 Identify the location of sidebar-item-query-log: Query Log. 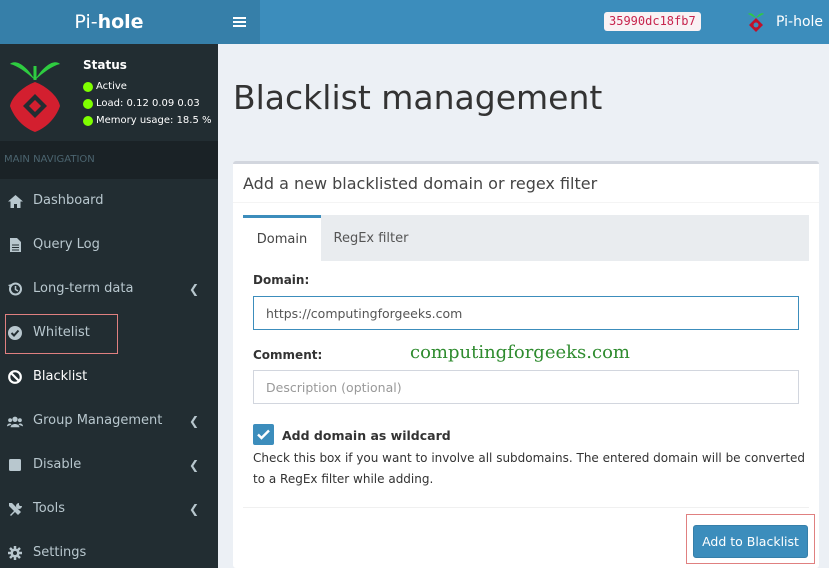
(109, 245).